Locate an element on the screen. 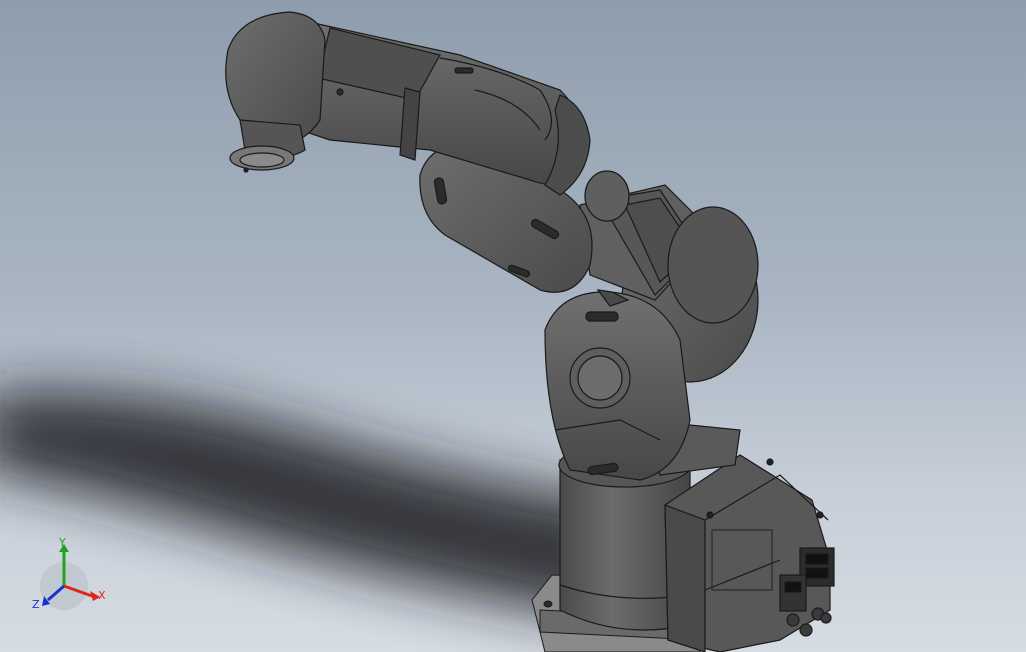 This screenshot has height=652, width=1026. y-axis-label: Y is located at coordinates (62, 542).